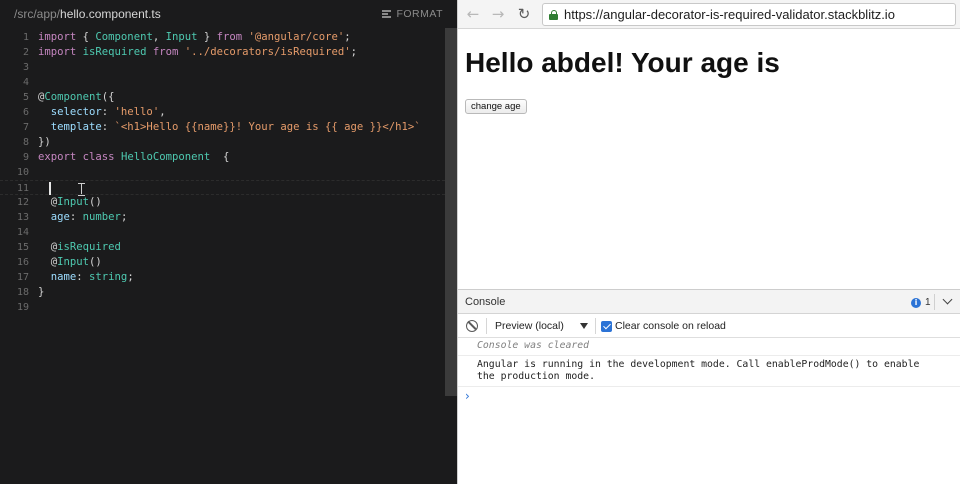  I want to click on code-line: 5 @Component({, so click(222, 97).